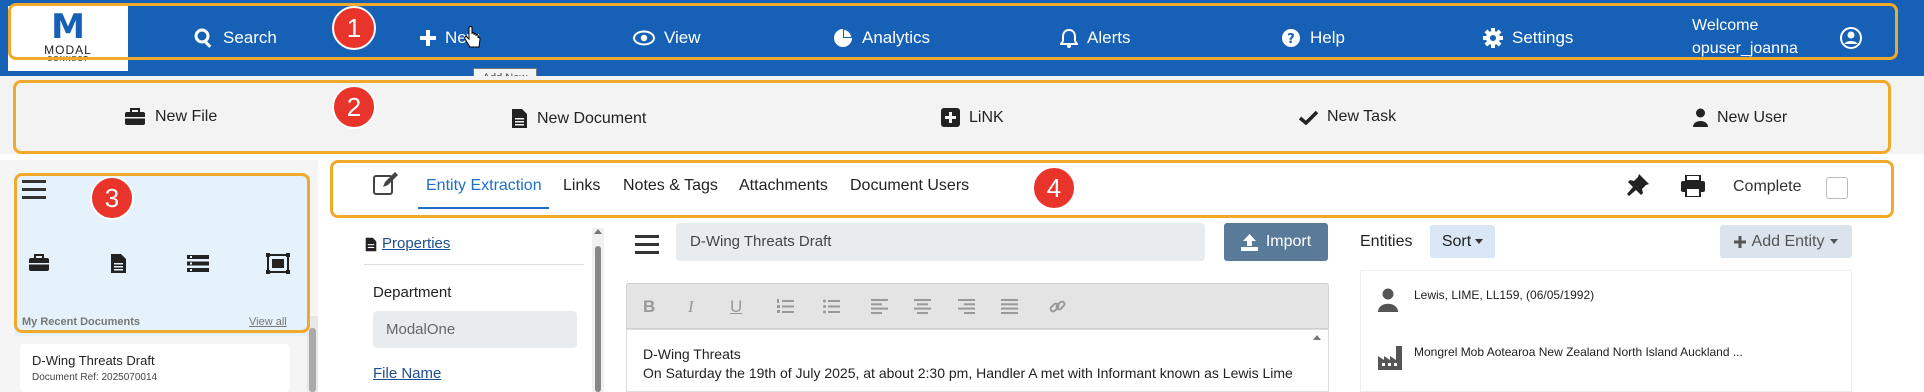  I want to click on ordered-list-icon, so click(785, 306).